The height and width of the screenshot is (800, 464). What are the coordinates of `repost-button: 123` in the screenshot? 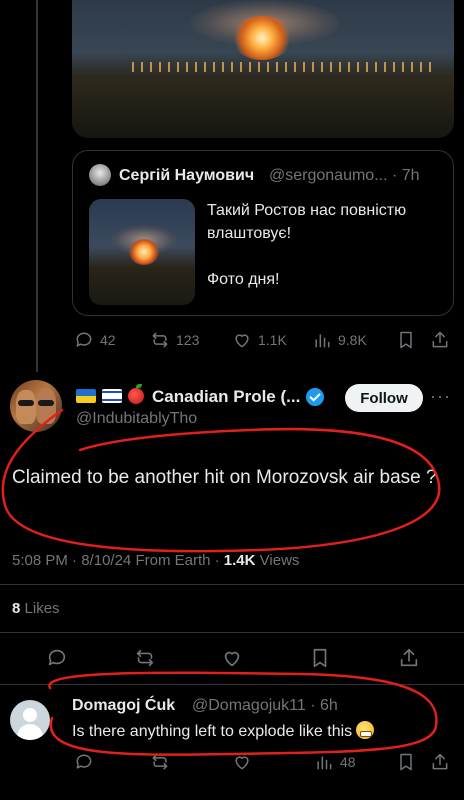 It's located at (174, 340).